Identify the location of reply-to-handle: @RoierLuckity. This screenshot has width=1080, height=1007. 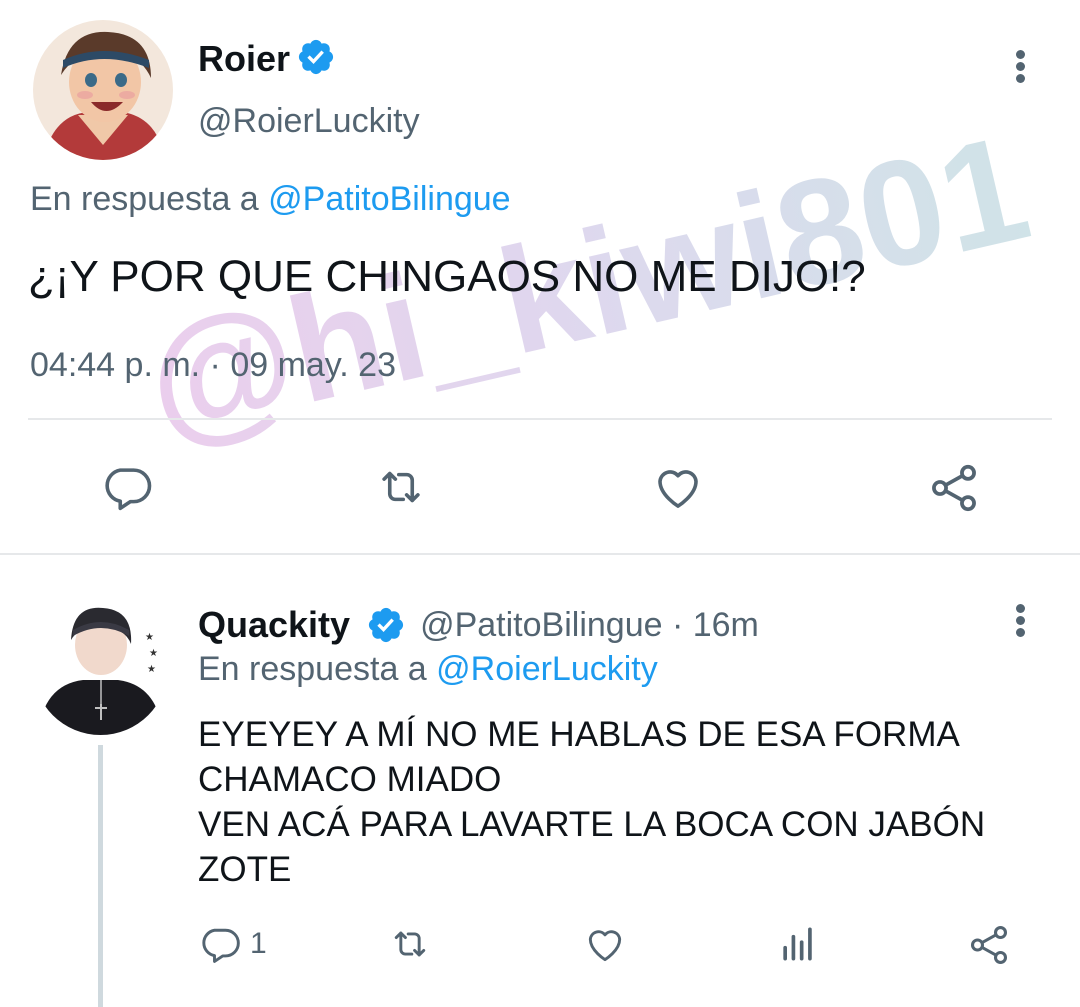
(547, 669).